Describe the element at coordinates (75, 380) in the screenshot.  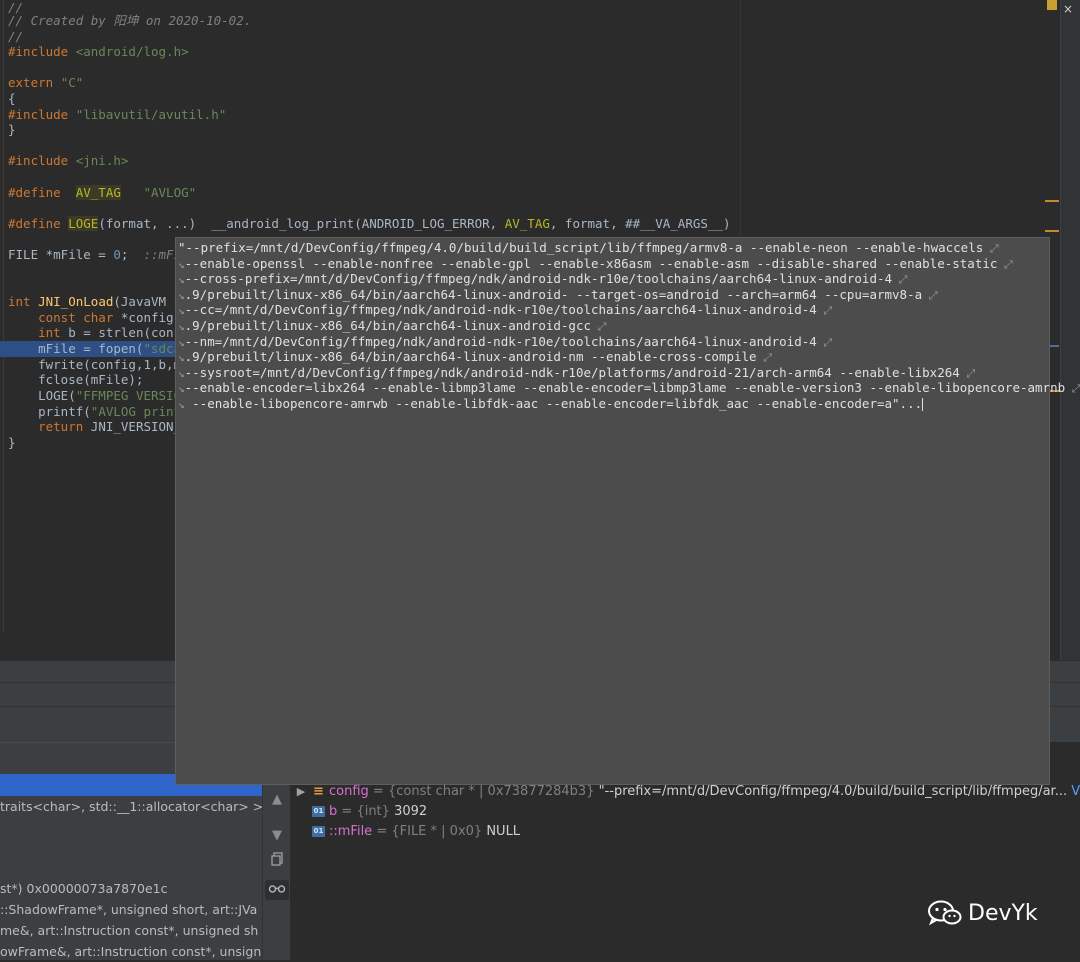
I see `code-line: fclose(mFile);` at that location.